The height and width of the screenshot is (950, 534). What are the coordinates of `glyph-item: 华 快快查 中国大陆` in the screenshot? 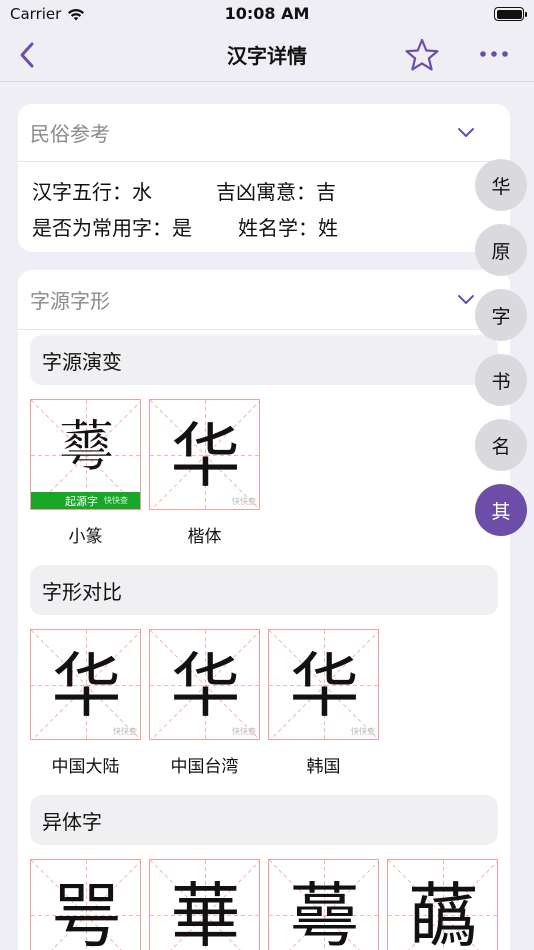 It's located at (85, 703).